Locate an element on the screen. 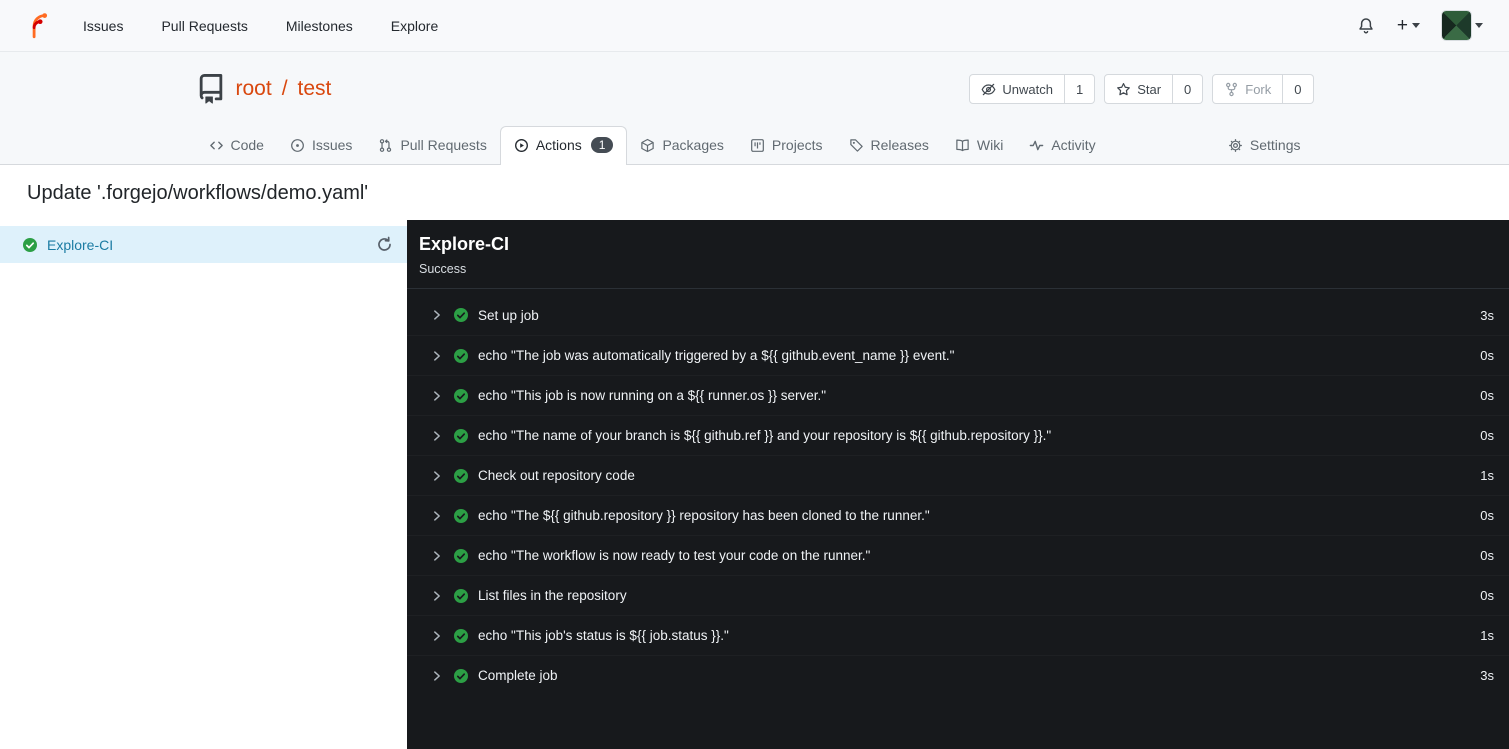 The height and width of the screenshot is (749, 1509). create-new-button: + is located at coordinates (1408, 25).